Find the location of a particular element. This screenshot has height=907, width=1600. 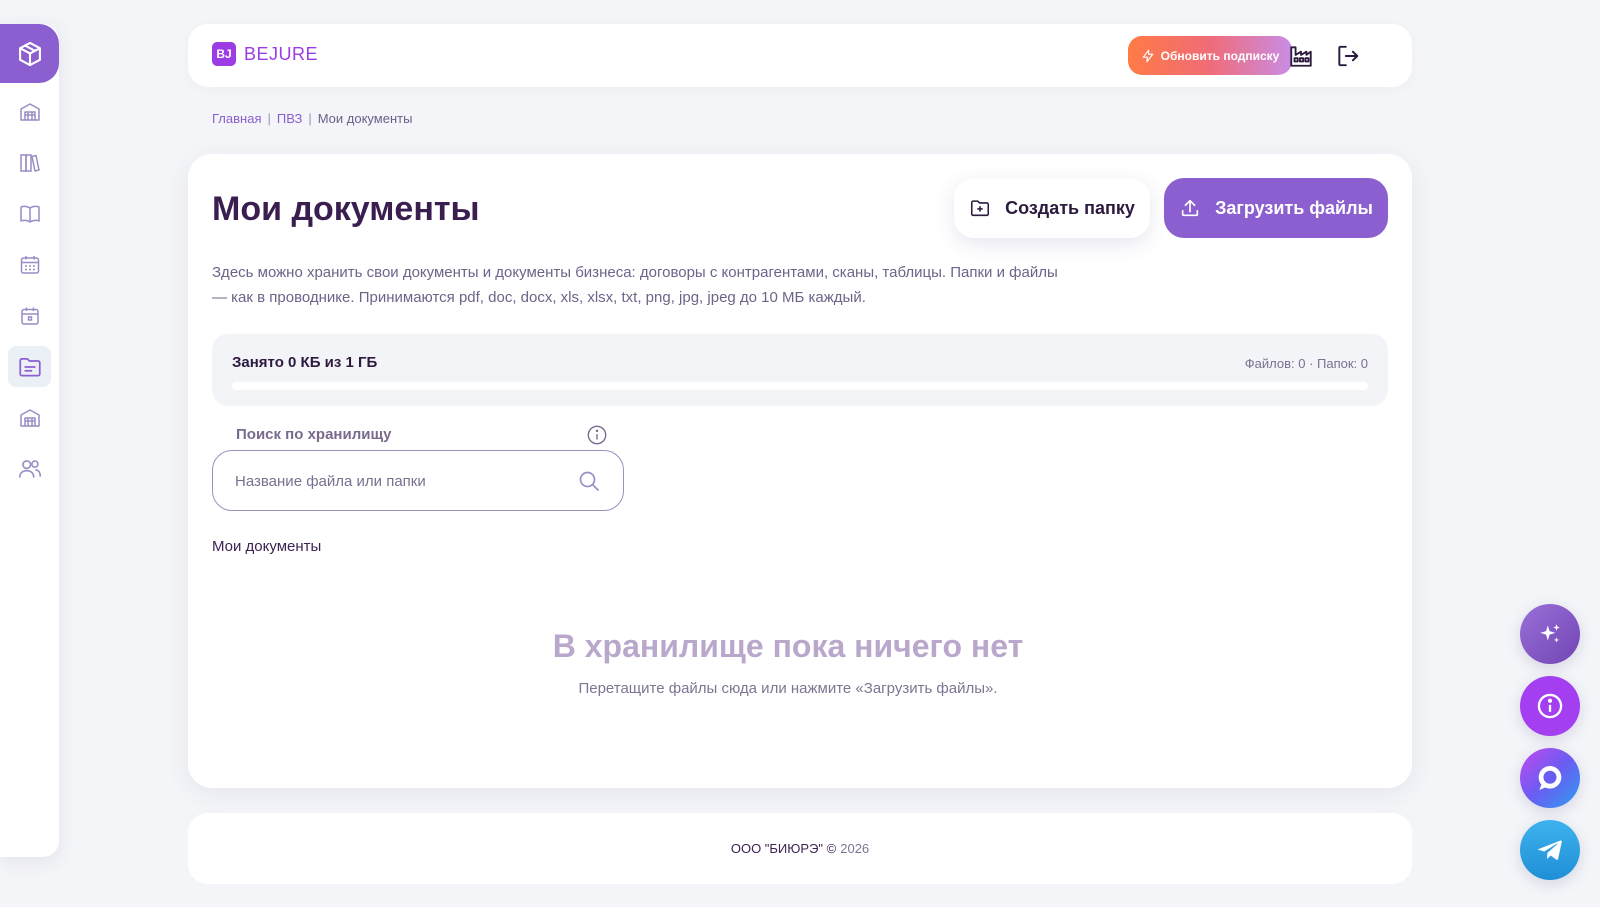

create-folder-button: Создать папку is located at coordinates (1052, 208).